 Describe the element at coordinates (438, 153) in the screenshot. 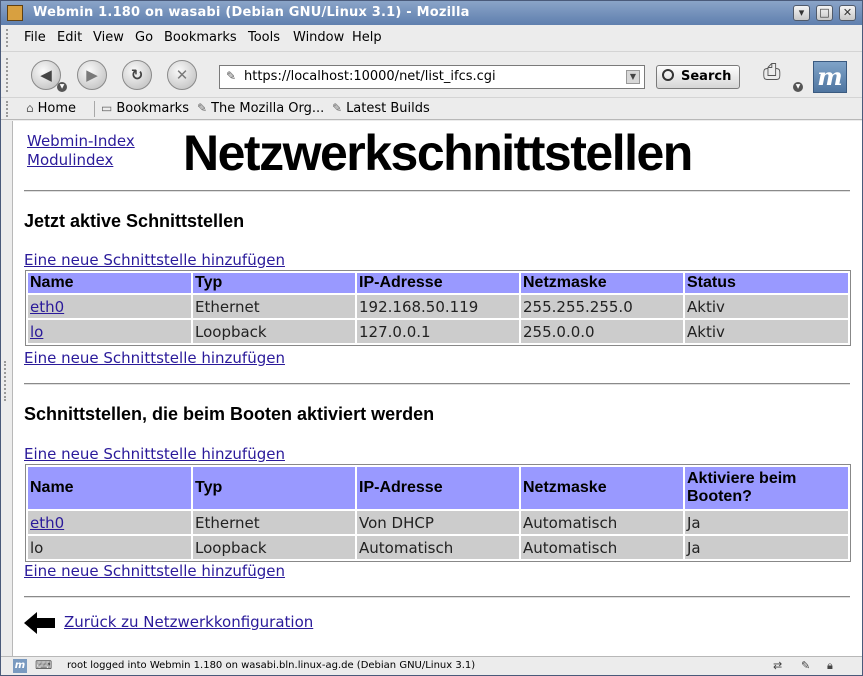

I see `page-title: Netzwerkschnittstellen` at that location.